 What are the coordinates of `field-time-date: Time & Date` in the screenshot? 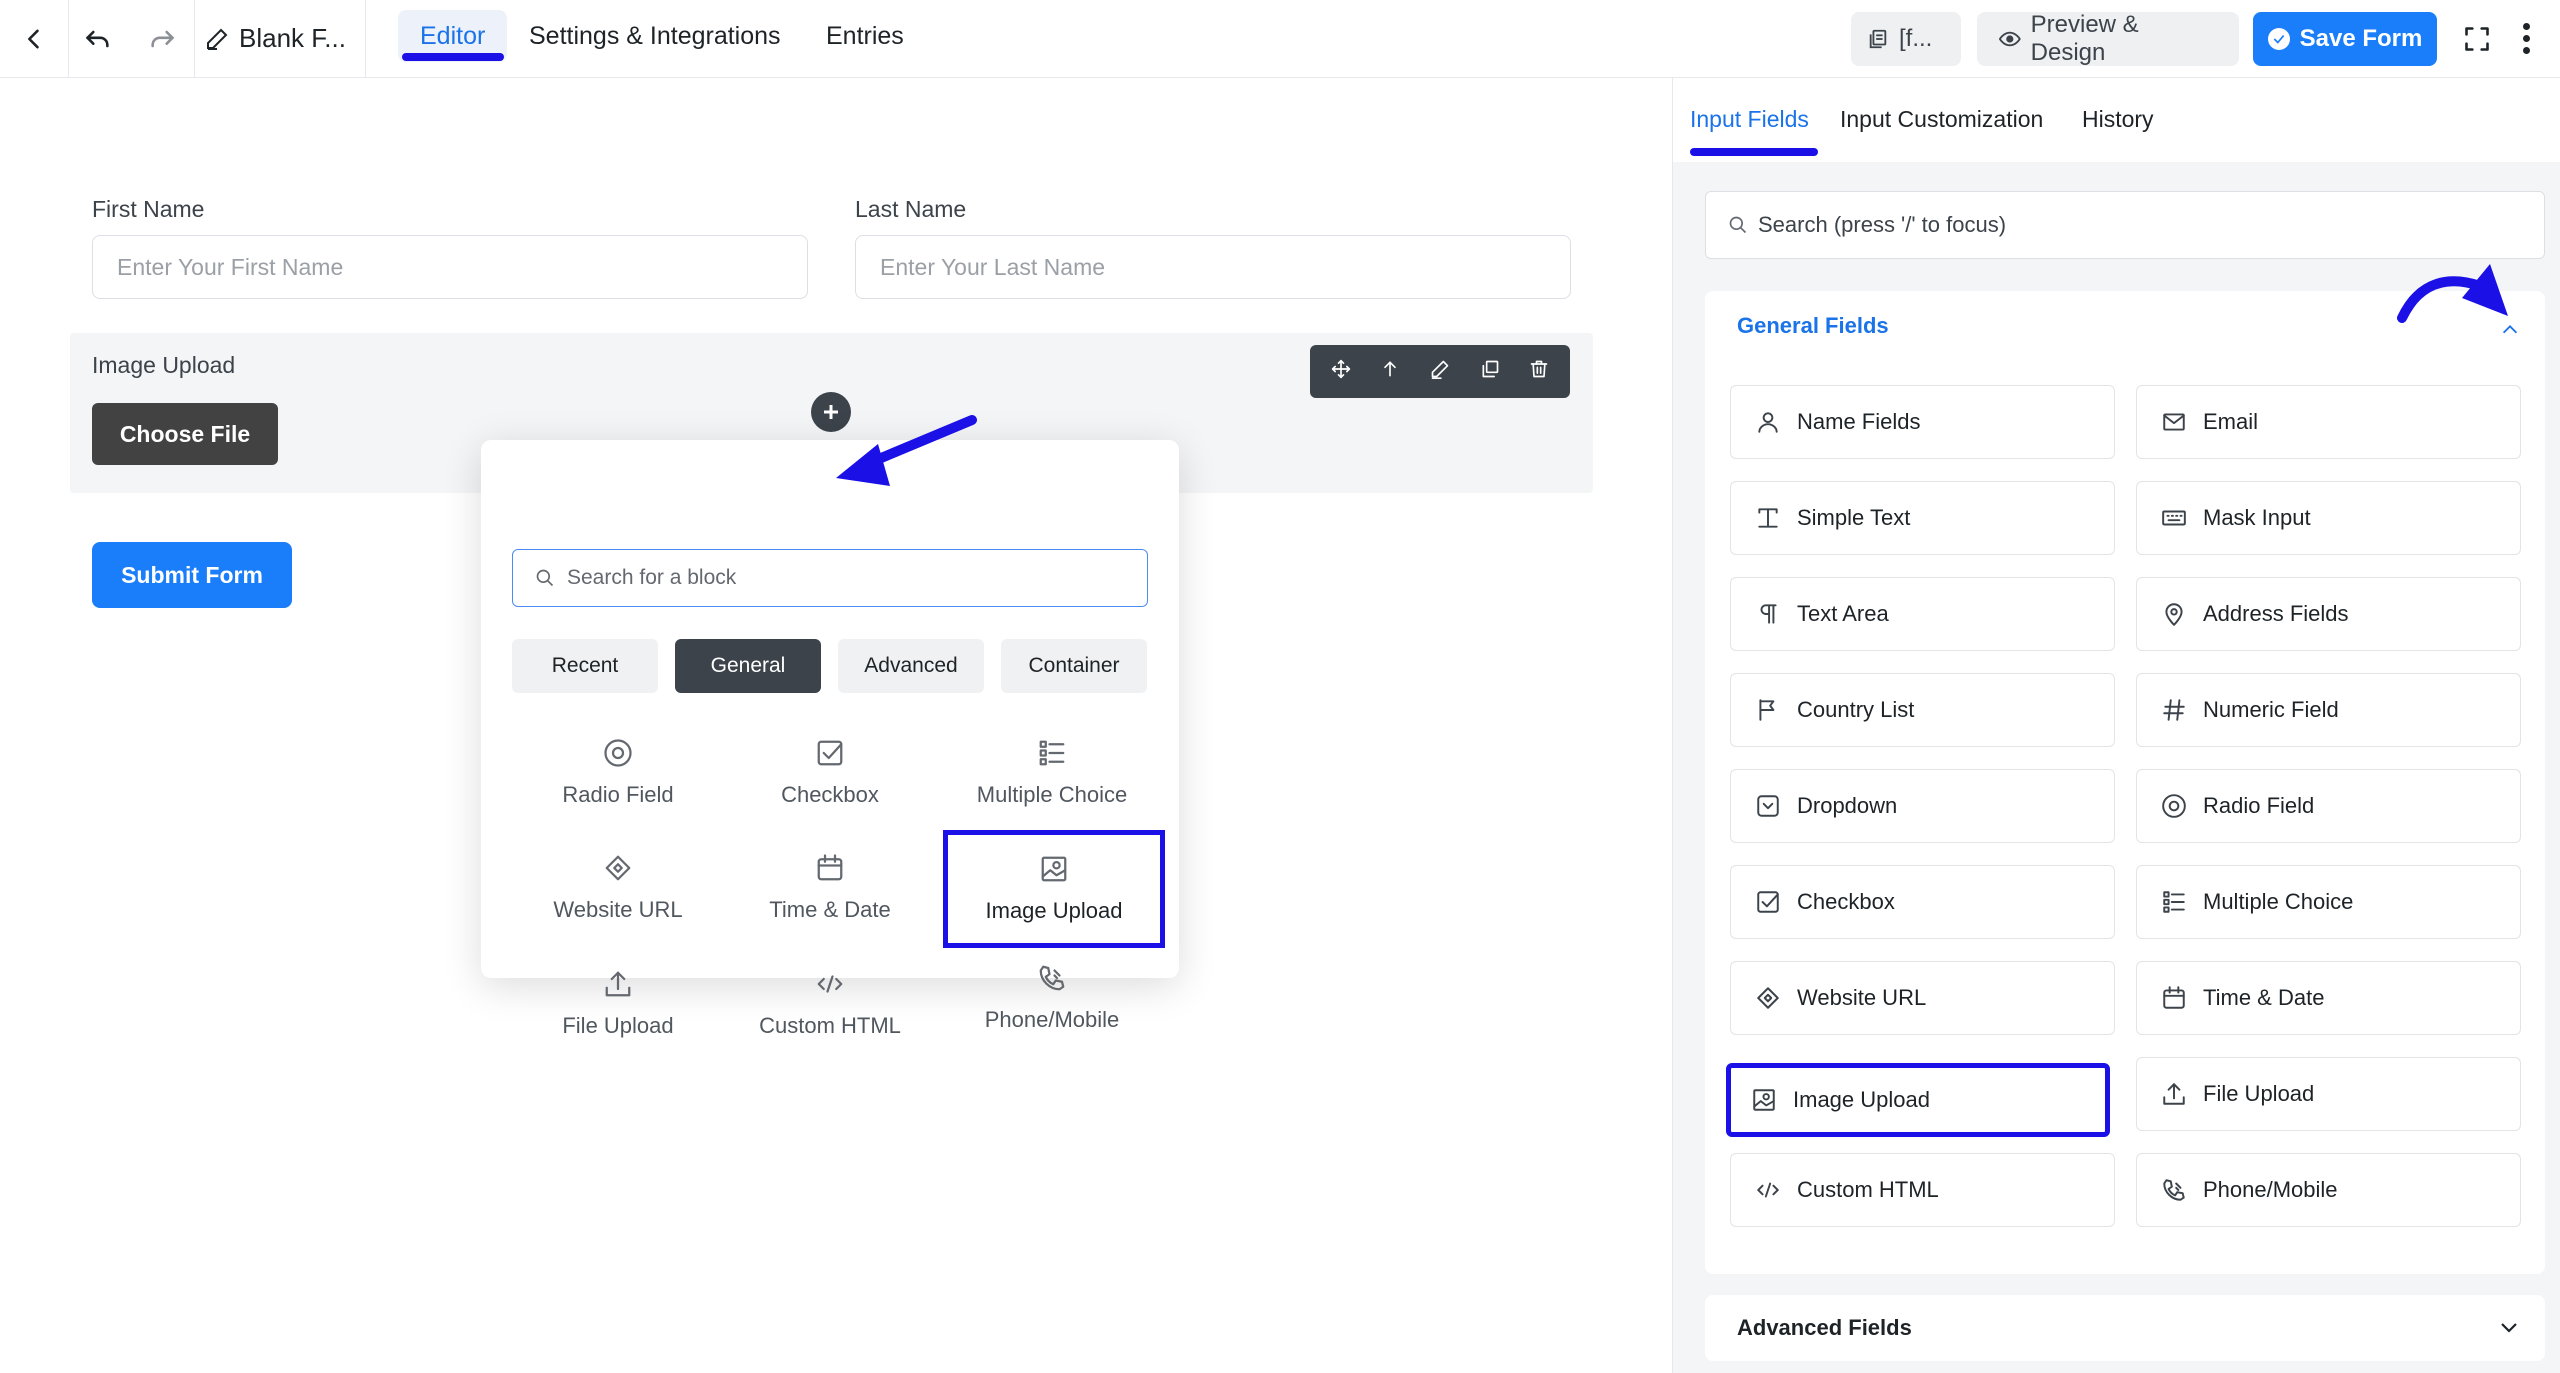 It's located at (2328, 998).